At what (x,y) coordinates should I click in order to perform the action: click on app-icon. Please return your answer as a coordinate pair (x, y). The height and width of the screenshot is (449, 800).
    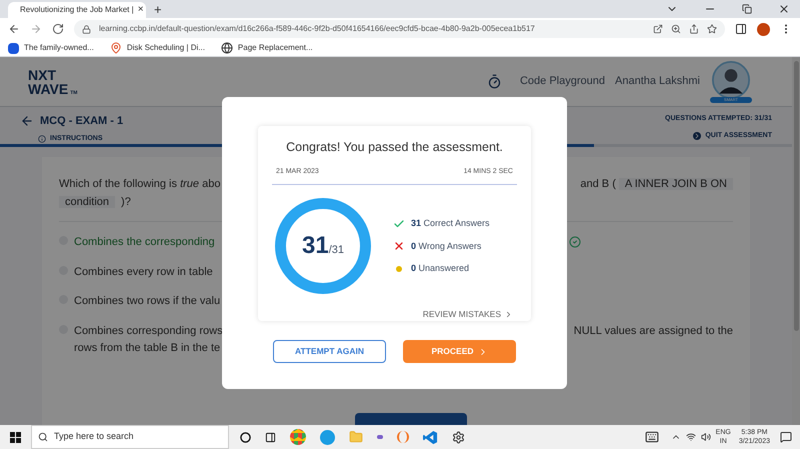
    Looking at the image, I should click on (380, 437).